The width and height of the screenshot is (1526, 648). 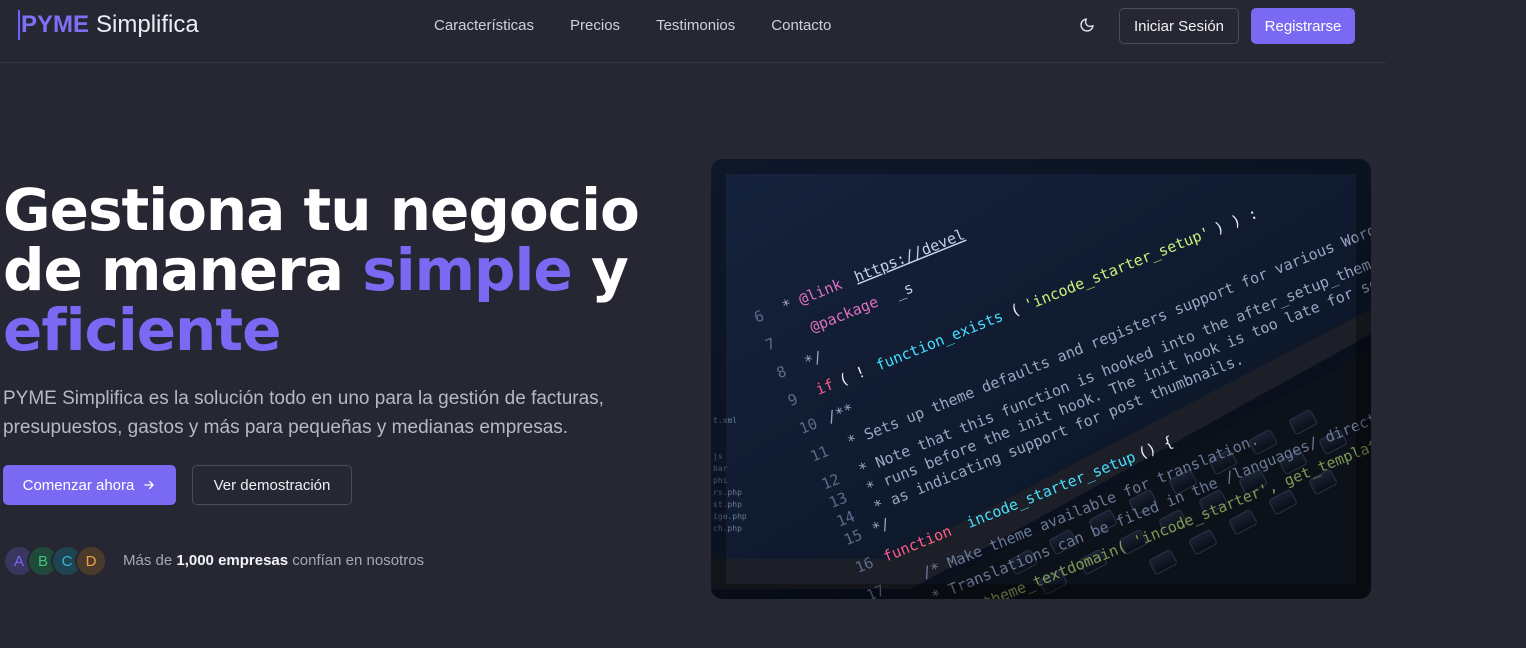 I want to click on register-button: Registrarse, so click(x=1303, y=26).